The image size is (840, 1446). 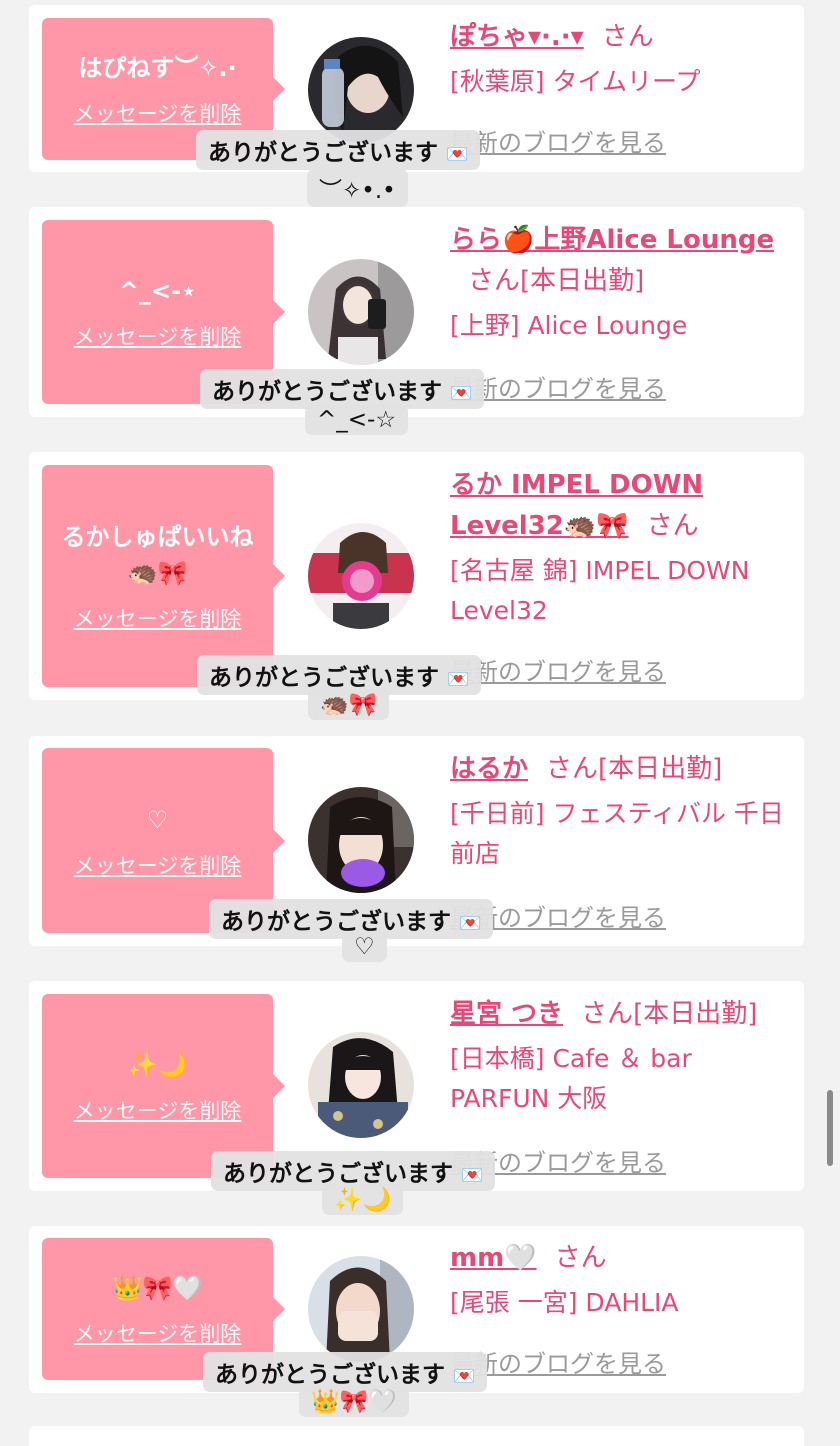 What do you see at coordinates (157, 1065) in the screenshot?
I see `message-text: ✨🌙` at bounding box center [157, 1065].